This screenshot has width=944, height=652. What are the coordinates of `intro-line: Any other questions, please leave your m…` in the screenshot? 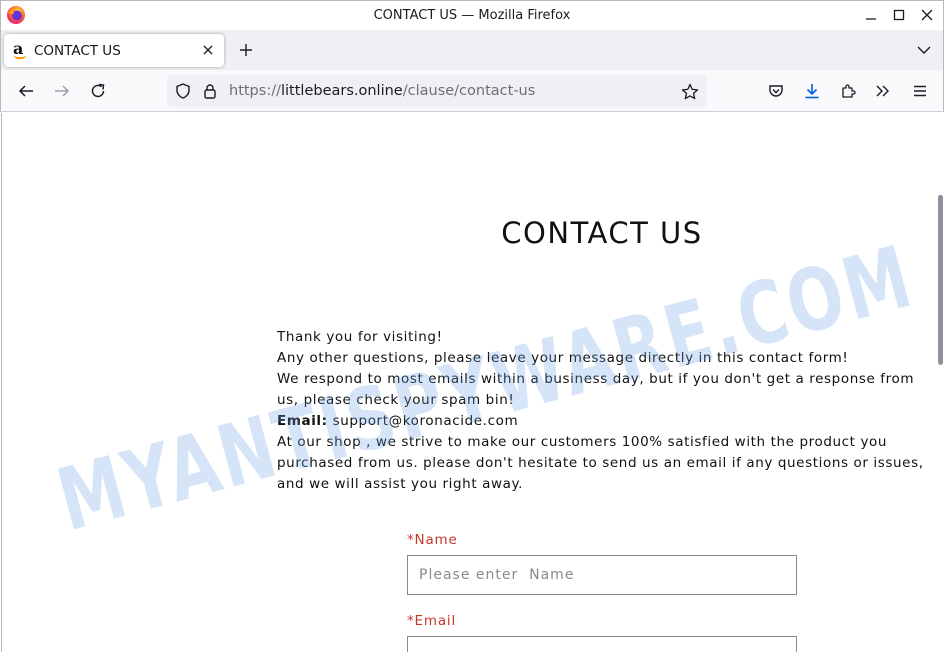 It's located at (563, 358).